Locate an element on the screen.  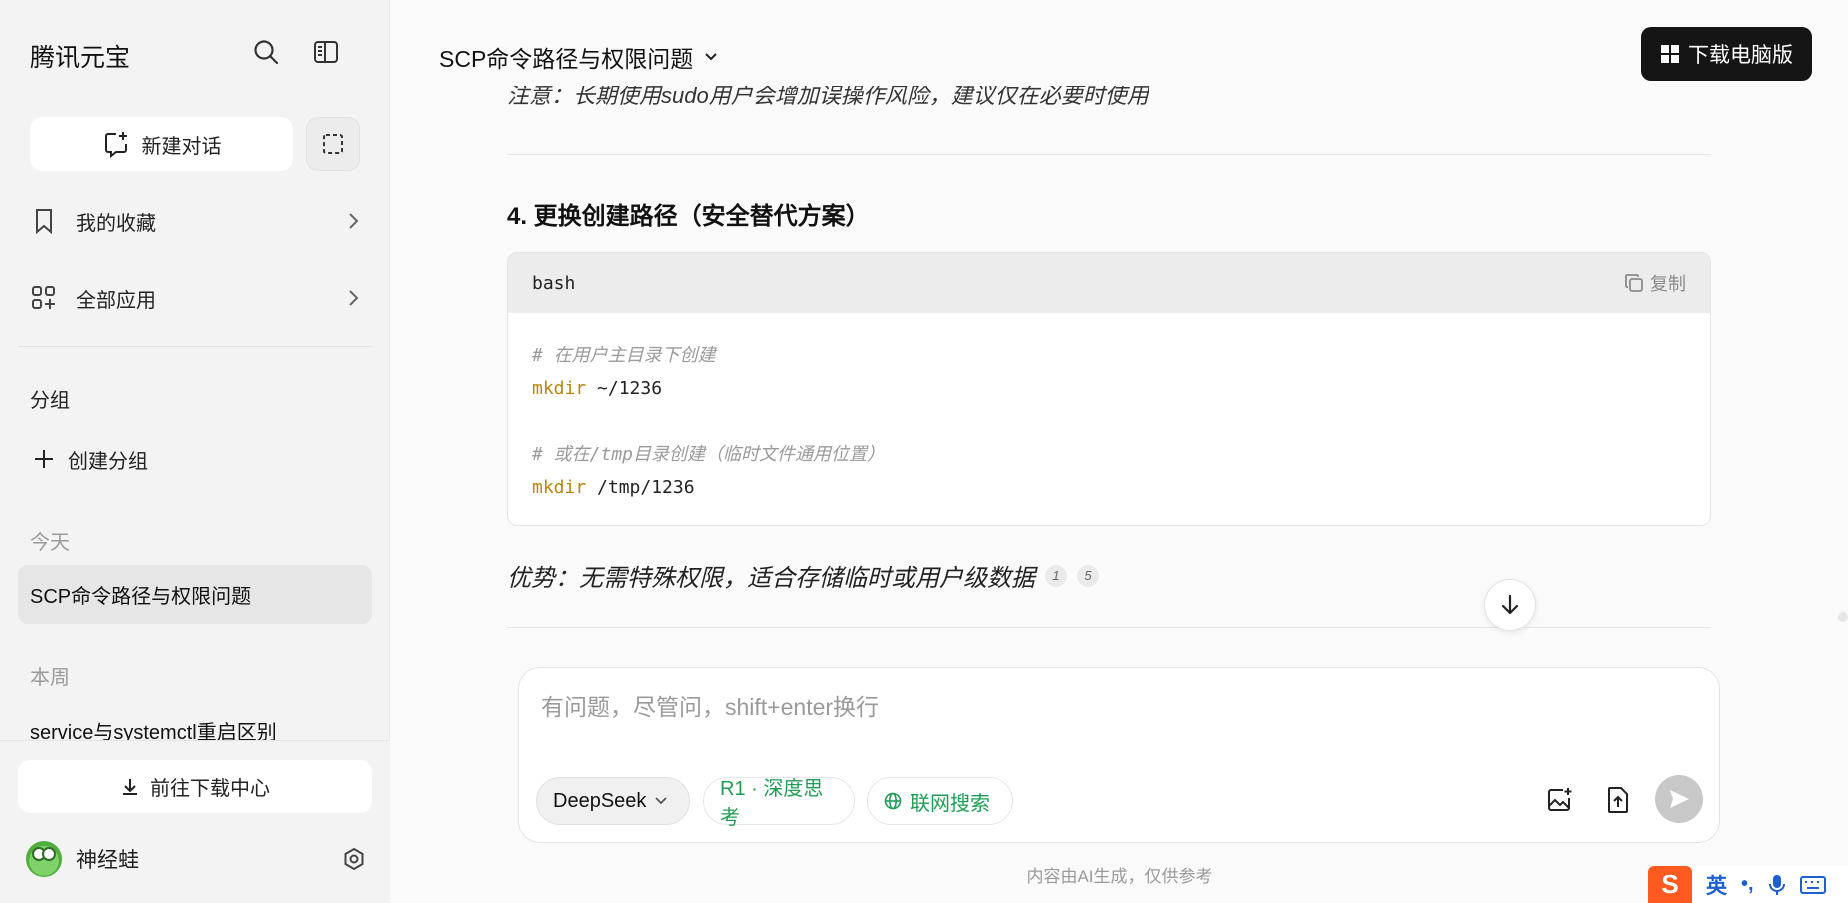
multi-select-button is located at coordinates (333, 144).